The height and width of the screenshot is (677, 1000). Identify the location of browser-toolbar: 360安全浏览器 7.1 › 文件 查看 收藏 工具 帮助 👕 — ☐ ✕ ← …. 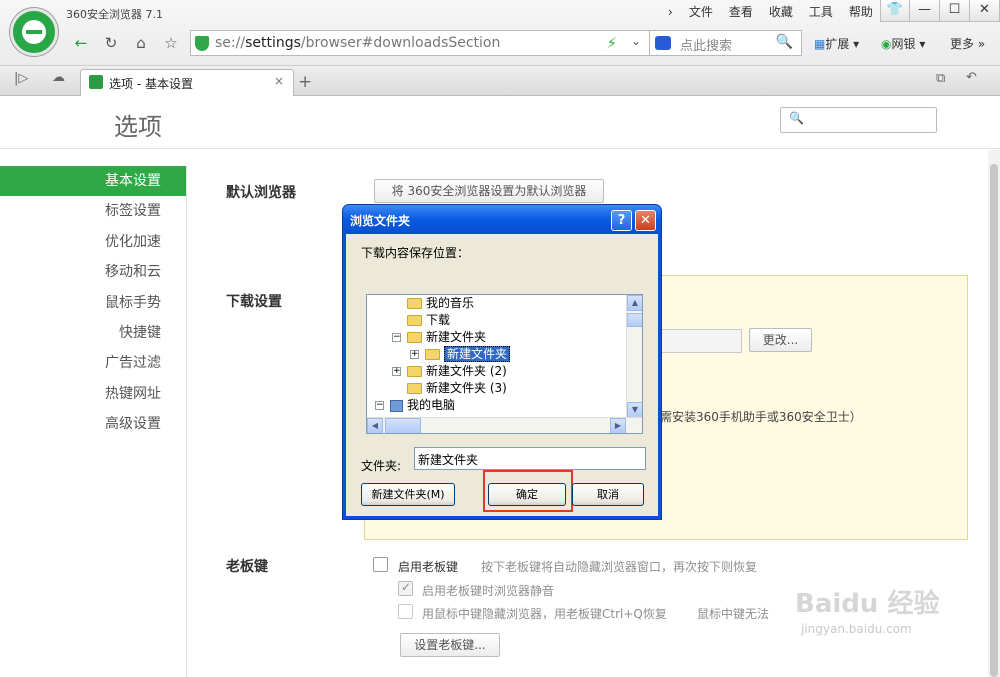
(500, 33).